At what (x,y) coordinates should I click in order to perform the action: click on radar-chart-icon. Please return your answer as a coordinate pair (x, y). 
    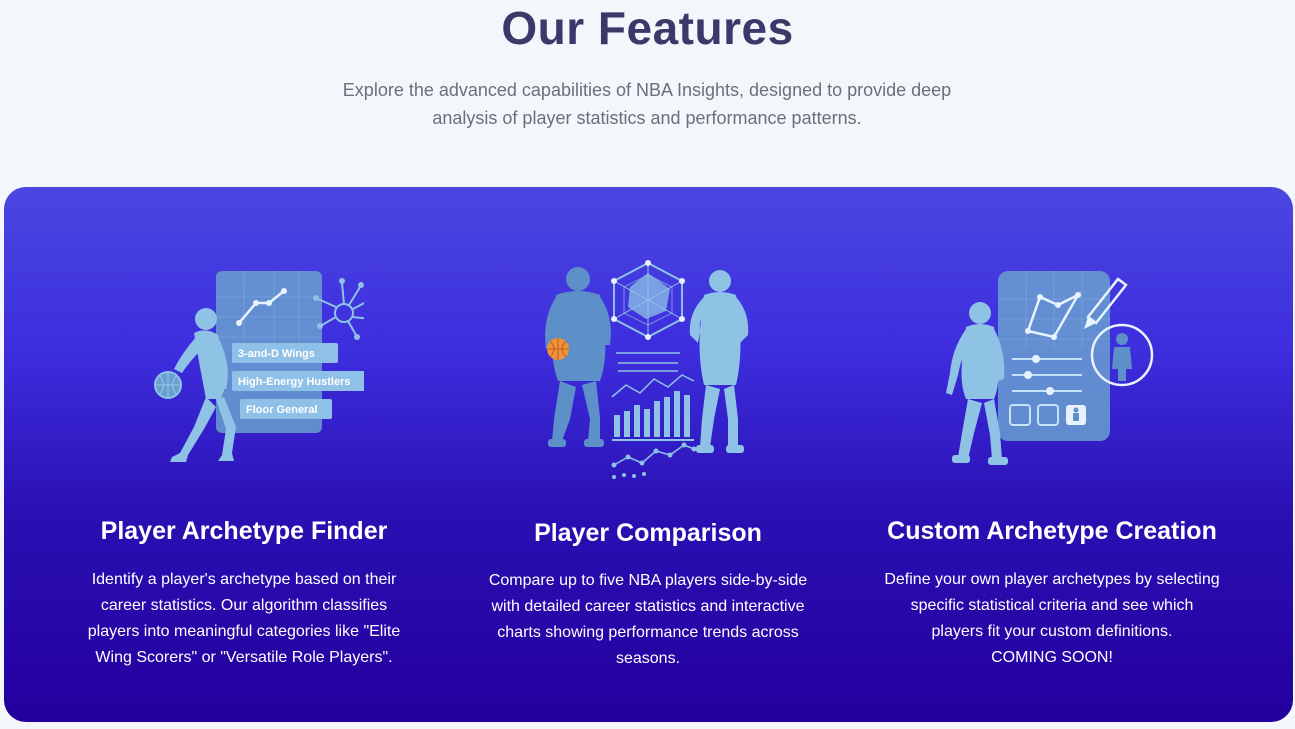
    Looking at the image, I should click on (648, 300).